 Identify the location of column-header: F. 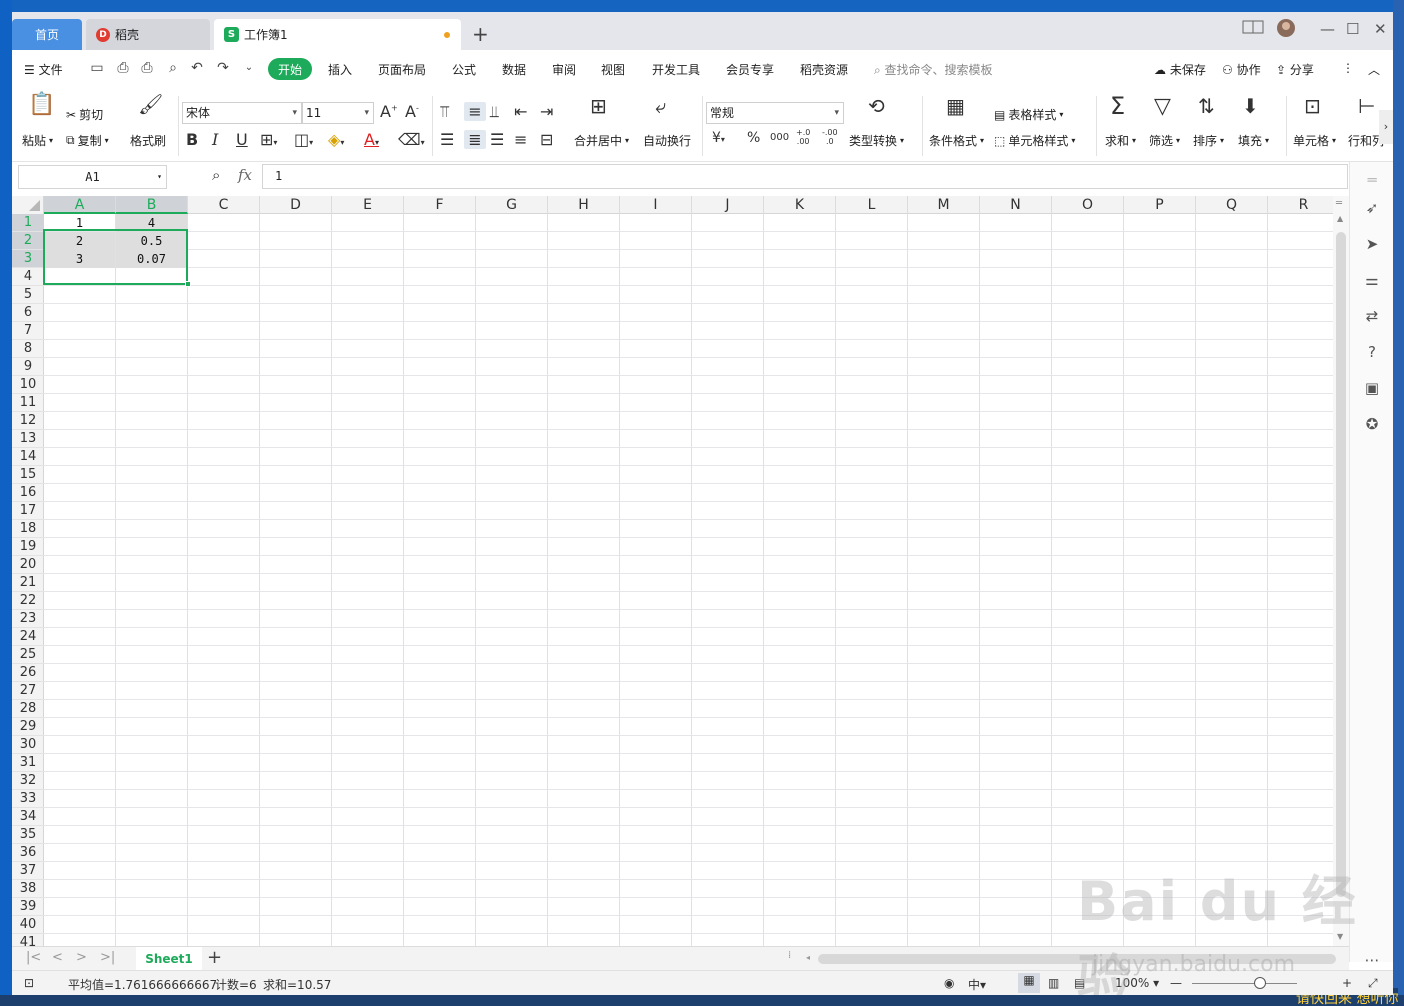
(440, 205).